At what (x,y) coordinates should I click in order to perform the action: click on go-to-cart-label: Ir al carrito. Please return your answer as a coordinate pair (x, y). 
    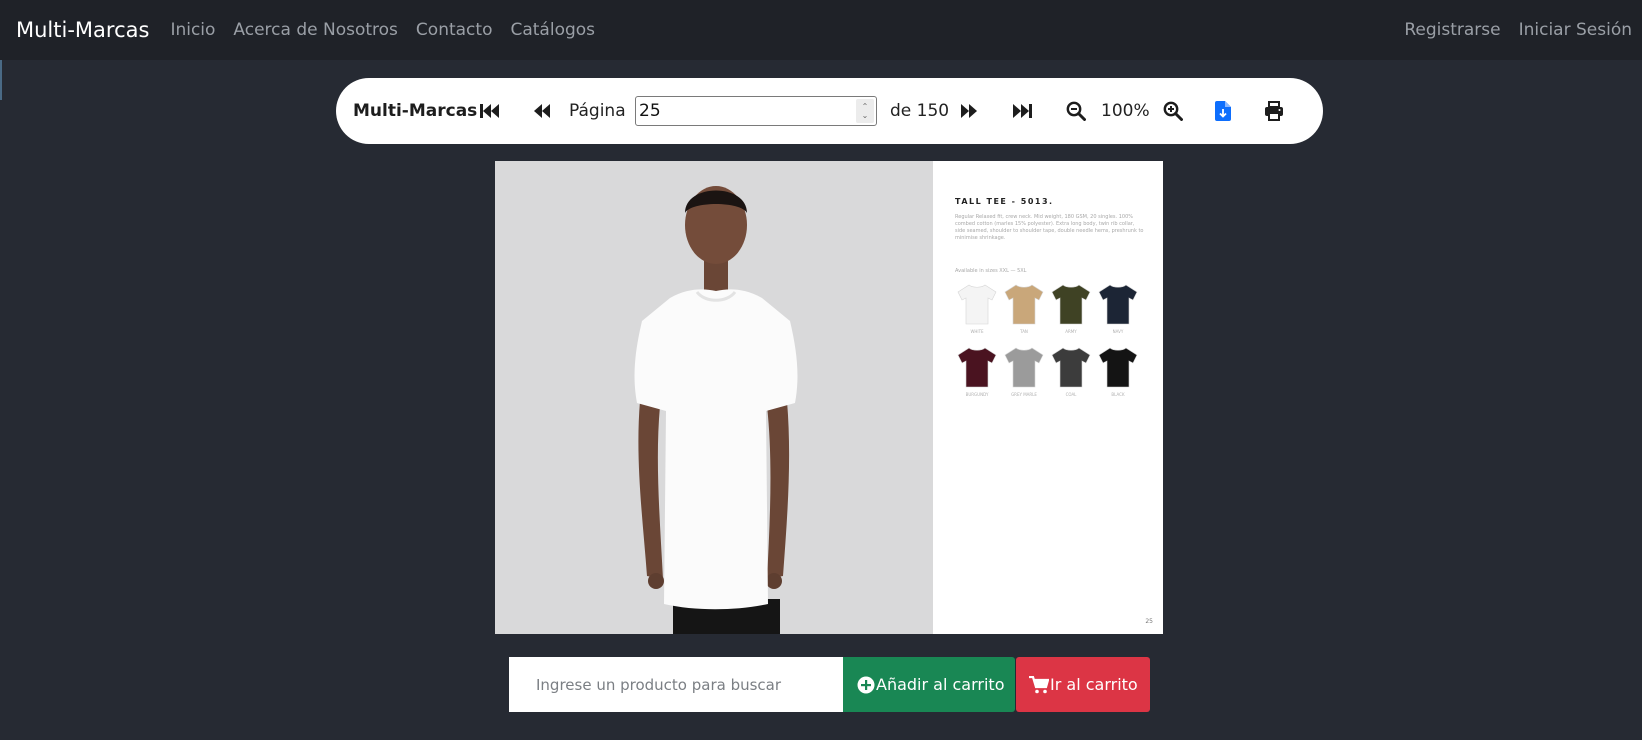
    Looking at the image, I should click on (1094, 684).